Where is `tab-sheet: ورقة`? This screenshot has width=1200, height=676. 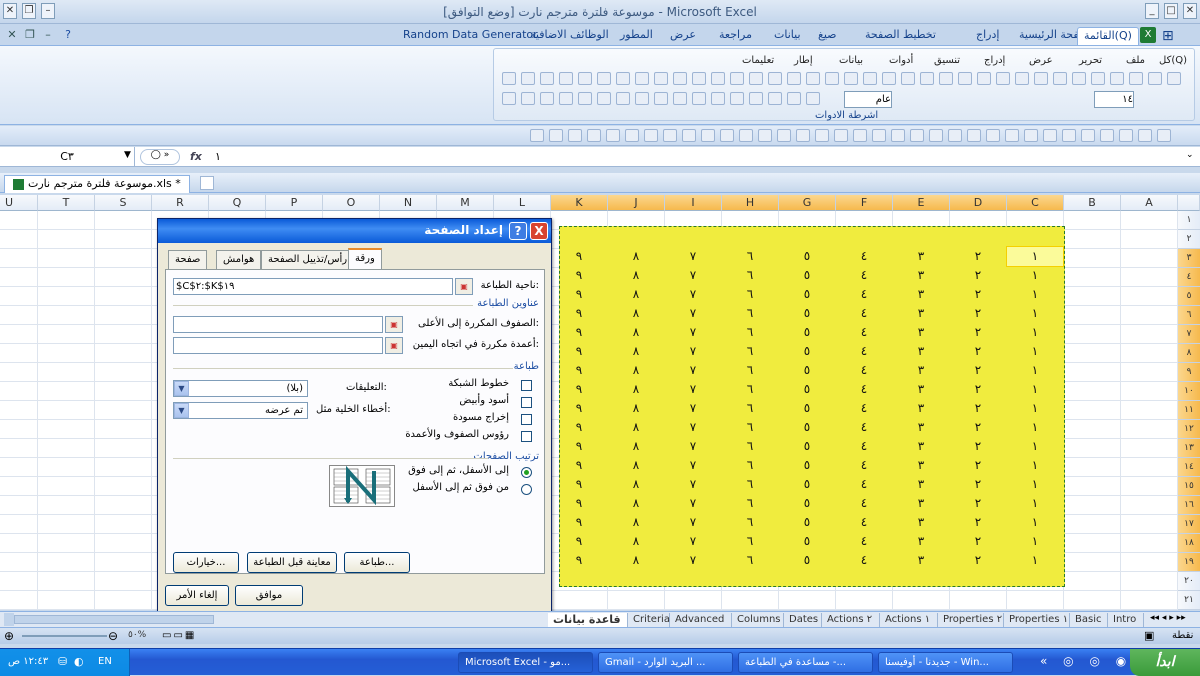 tab-sheet: ورقة is located at coordinates (365, 259).